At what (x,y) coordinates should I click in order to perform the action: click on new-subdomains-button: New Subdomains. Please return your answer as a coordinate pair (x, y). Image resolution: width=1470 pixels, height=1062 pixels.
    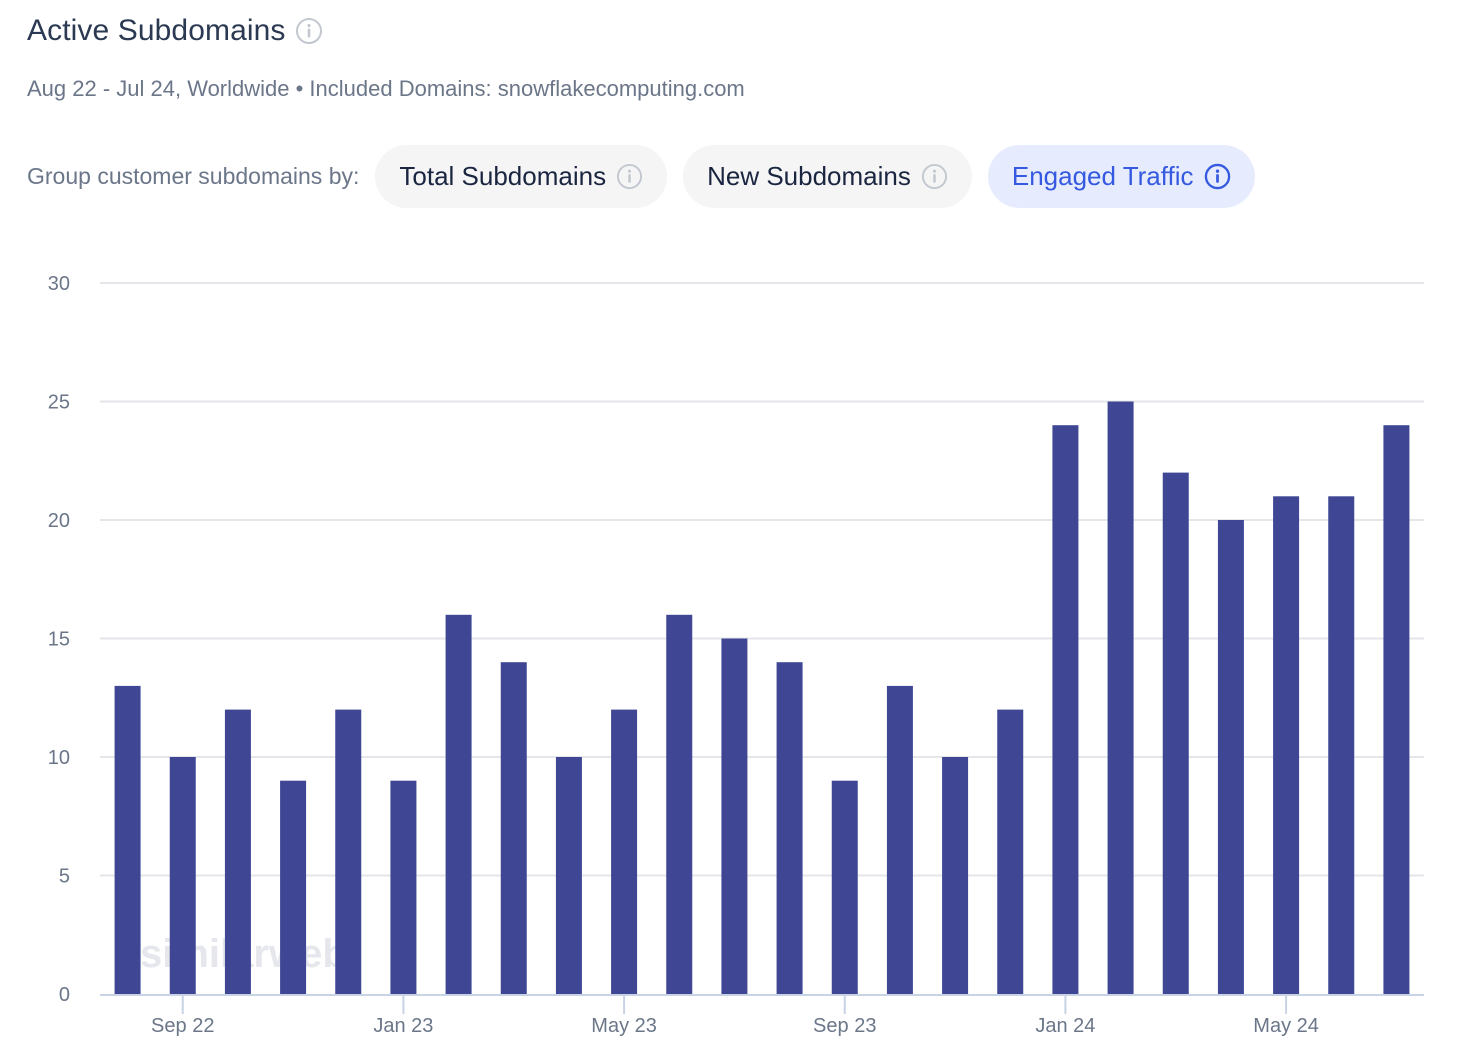
    Looking at the image, I should click on (827, 176).